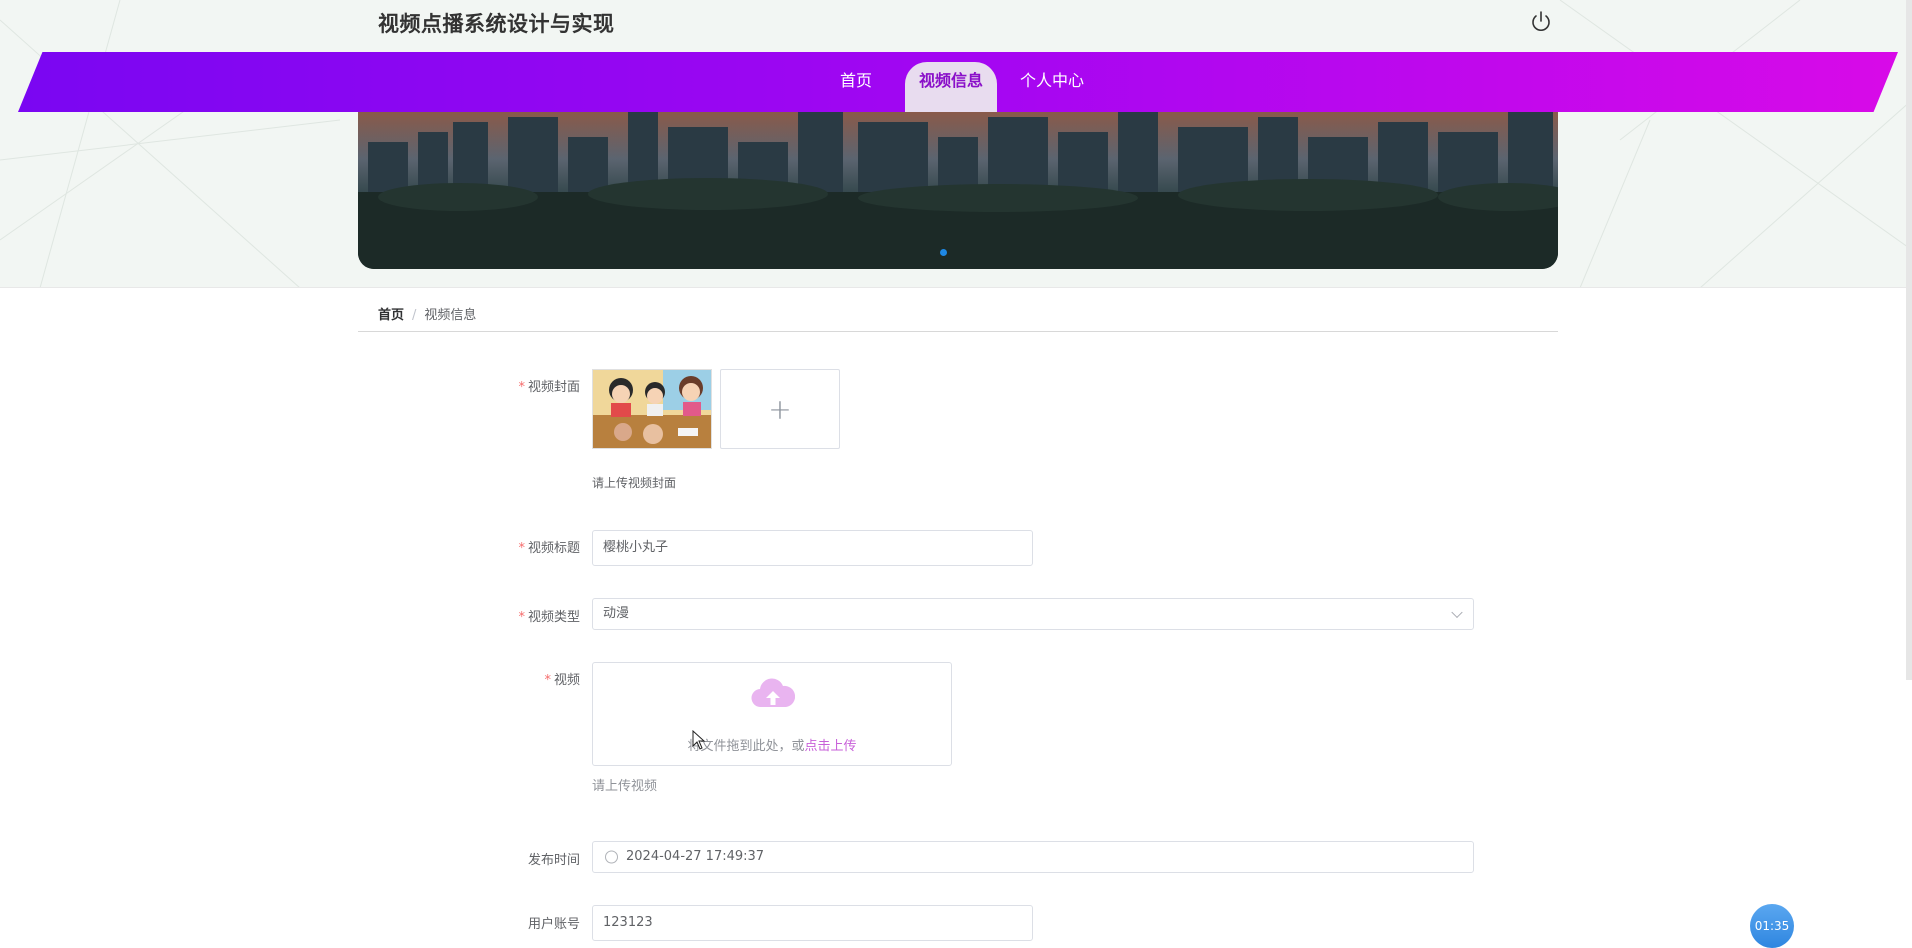 Image resolution: width=1912 pixels, height=948 pixels. Describe the element at coordinates (958, 331) in the screenshot. I see `breadcrumb-divider` at that location.